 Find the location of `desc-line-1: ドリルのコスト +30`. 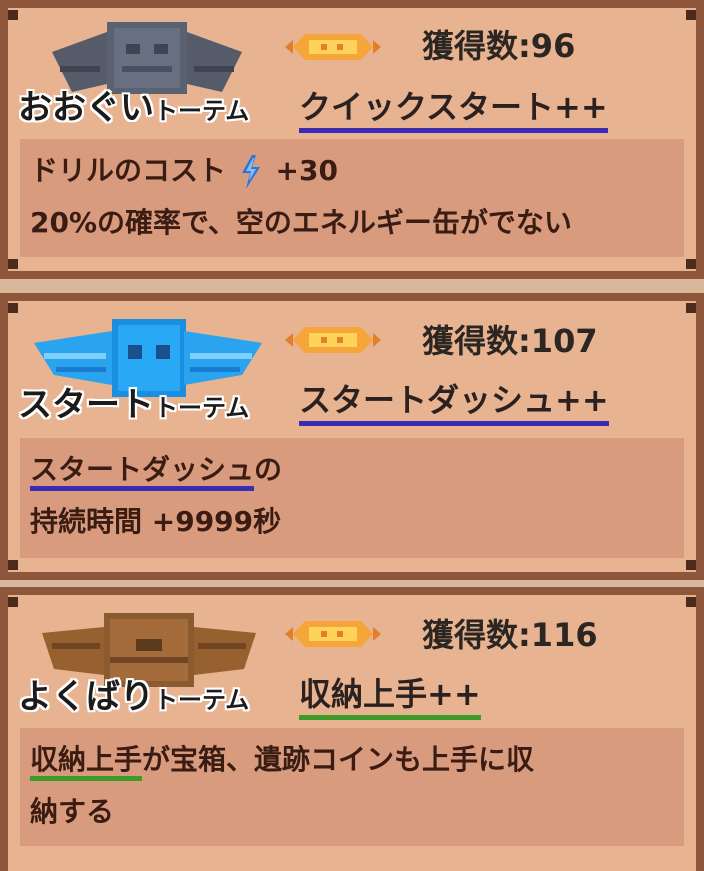

desc-line-1: ドリルのコスト +30 is located at coordinates (184, 171).